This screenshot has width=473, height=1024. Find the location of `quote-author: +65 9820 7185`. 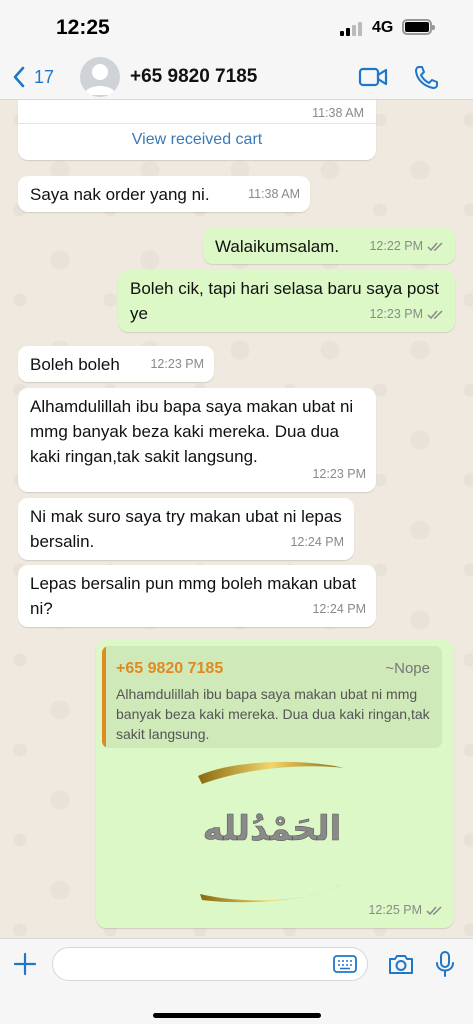

quote-author: +65 9820 7185 is located at coordinates (170, 668).